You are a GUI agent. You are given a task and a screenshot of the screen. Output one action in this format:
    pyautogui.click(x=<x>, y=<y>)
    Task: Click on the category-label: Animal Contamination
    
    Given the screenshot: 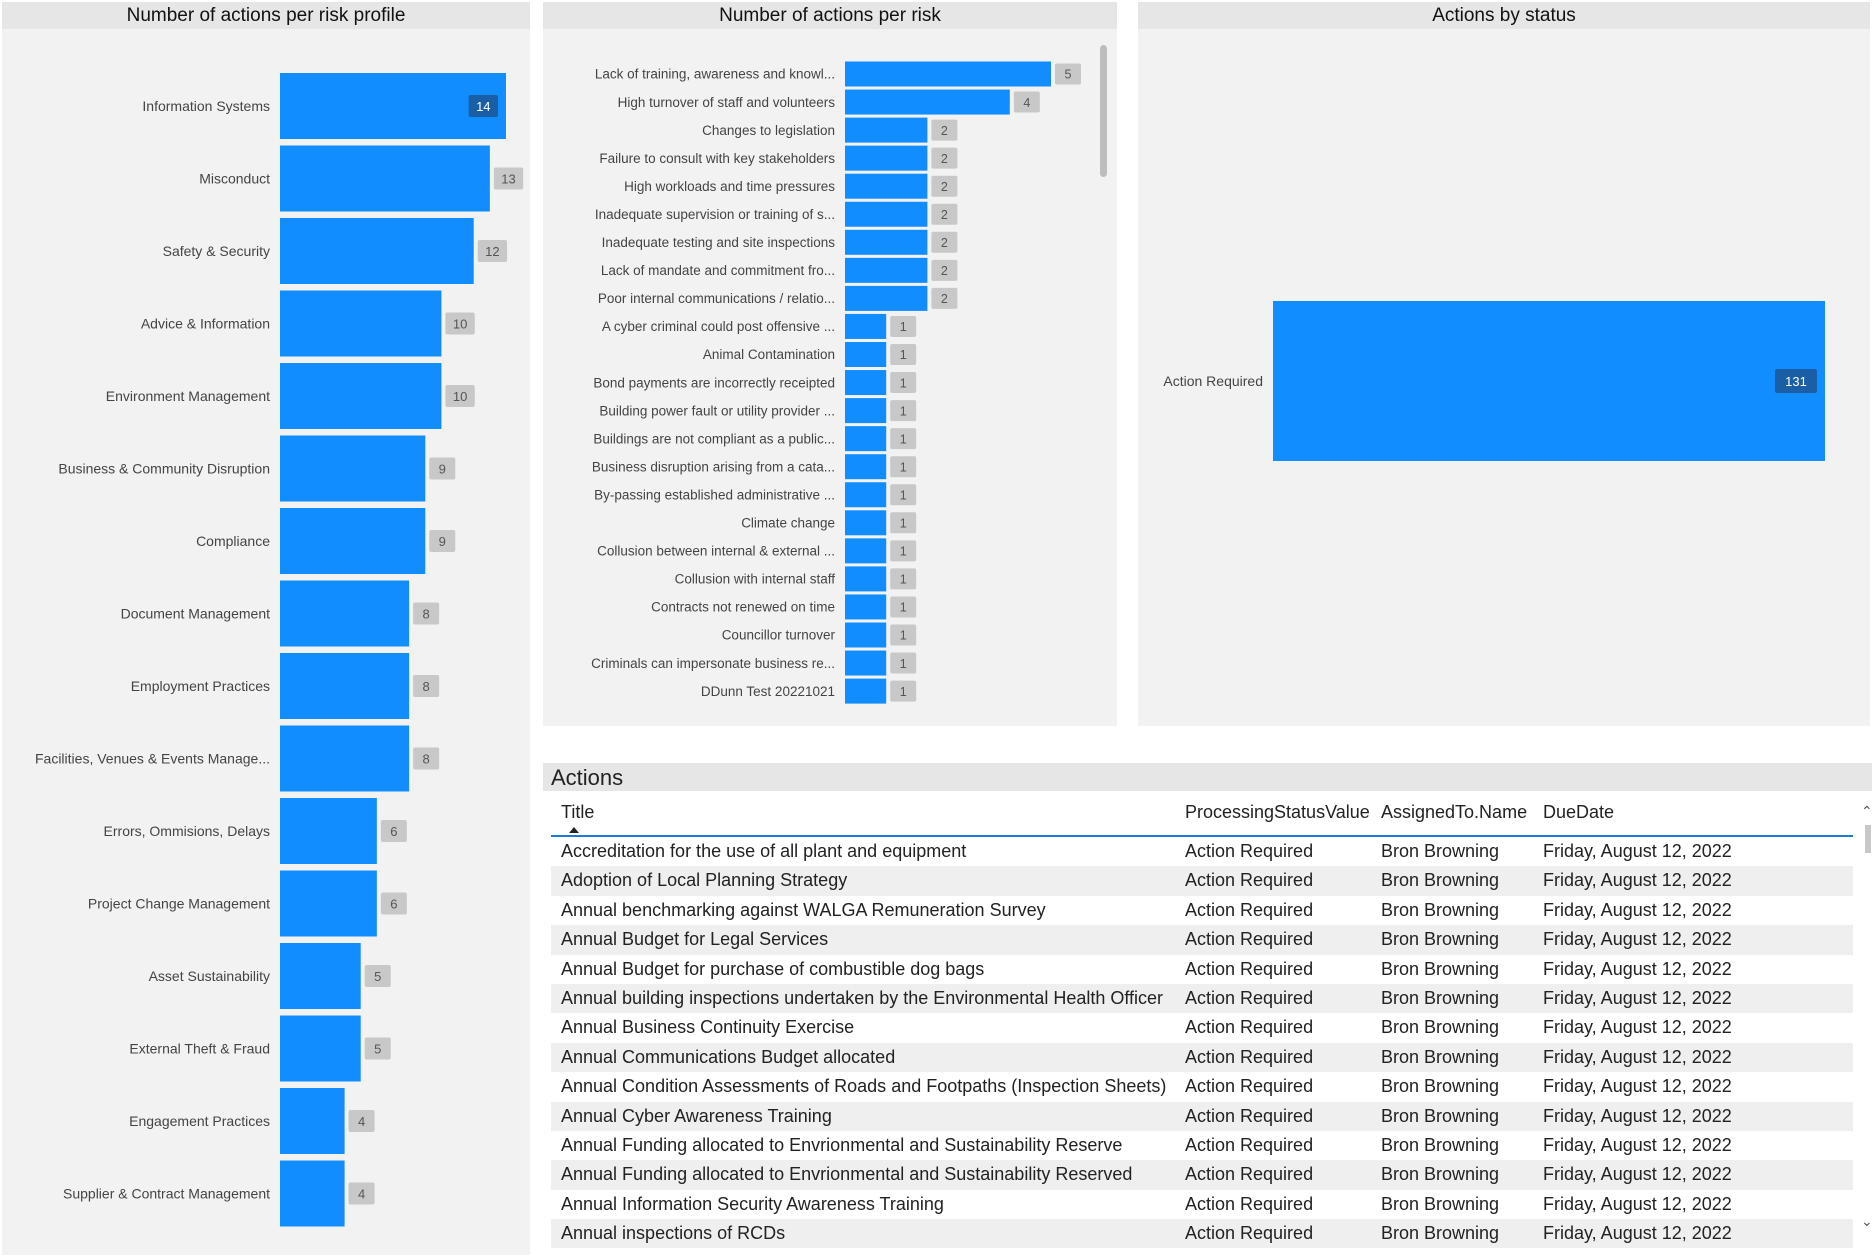 What is the action you would take?
    pyautogui.click(x=769, y=354)
    